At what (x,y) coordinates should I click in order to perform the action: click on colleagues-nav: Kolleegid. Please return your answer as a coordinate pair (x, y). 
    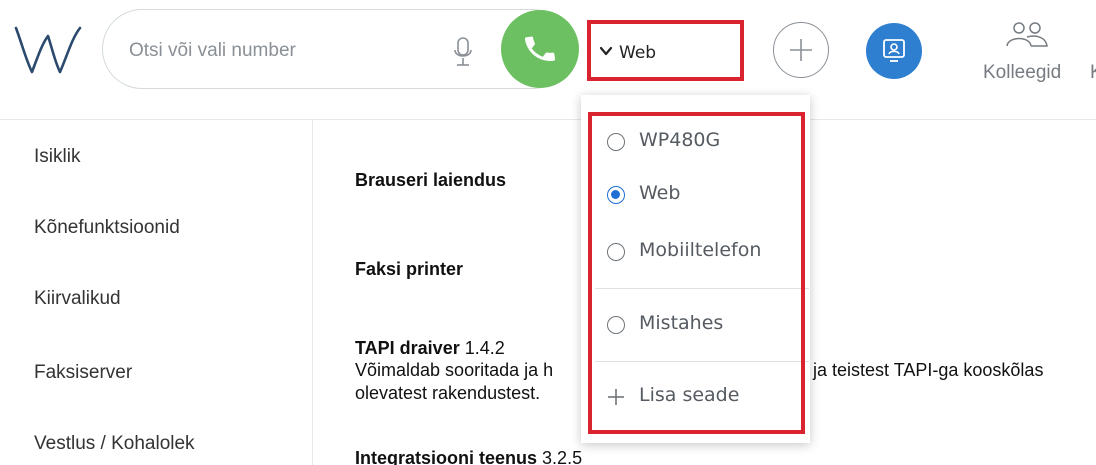
    Looking at the image, I should click on (1030, 55).